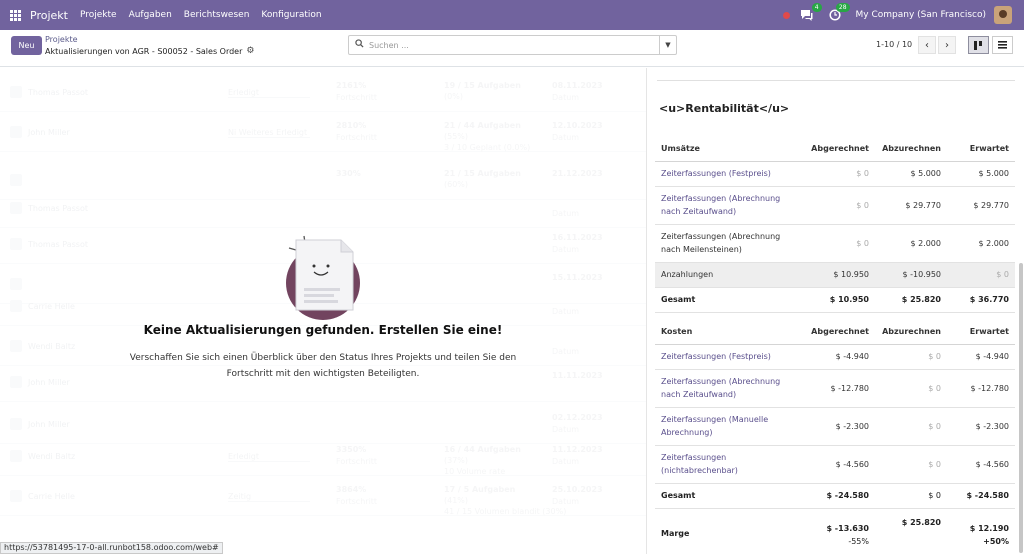 Image resolution: width=1024 pixels, height=554 pixels. Describe the element at coordinates (1002, 45) in the screenshot. I see `list-view-icon` at that location.